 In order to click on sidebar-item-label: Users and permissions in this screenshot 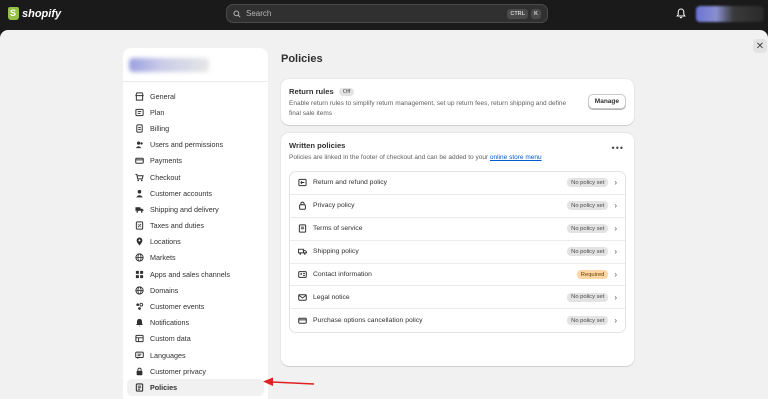, I will do `click(187, 145)`.